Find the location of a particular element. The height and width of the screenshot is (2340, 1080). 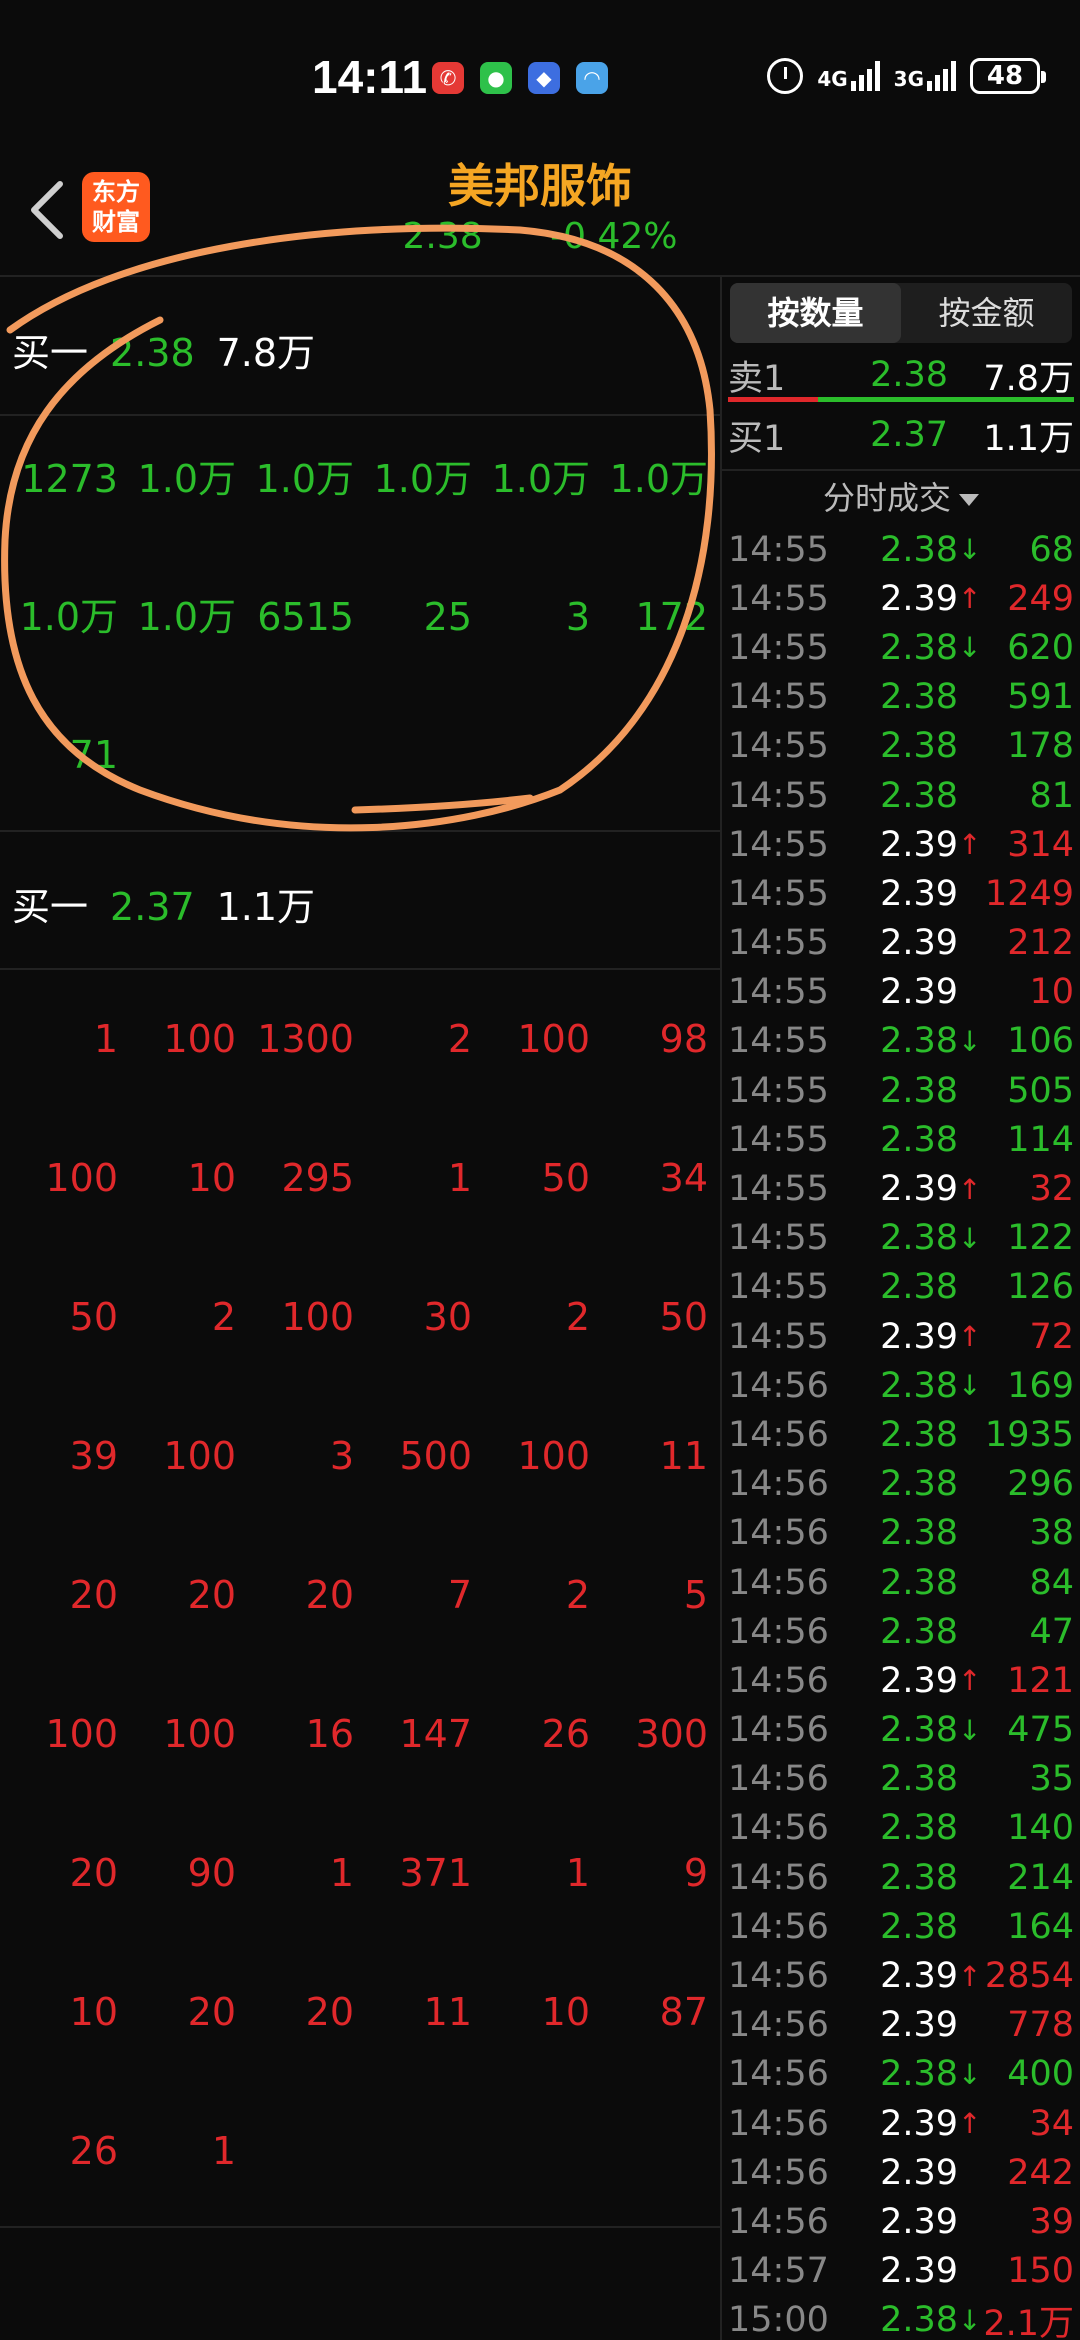

tick-volume: 68 is located at coordinates (1051, 549).